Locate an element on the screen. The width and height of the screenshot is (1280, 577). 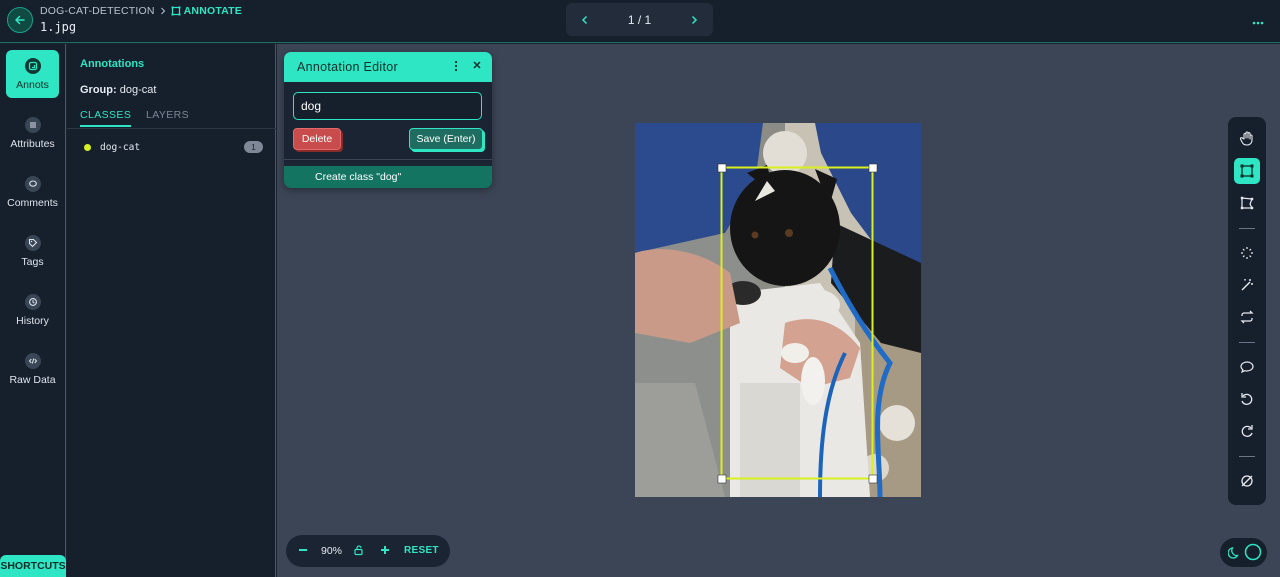
image-under-annotation is located at coordinates (778, 310).